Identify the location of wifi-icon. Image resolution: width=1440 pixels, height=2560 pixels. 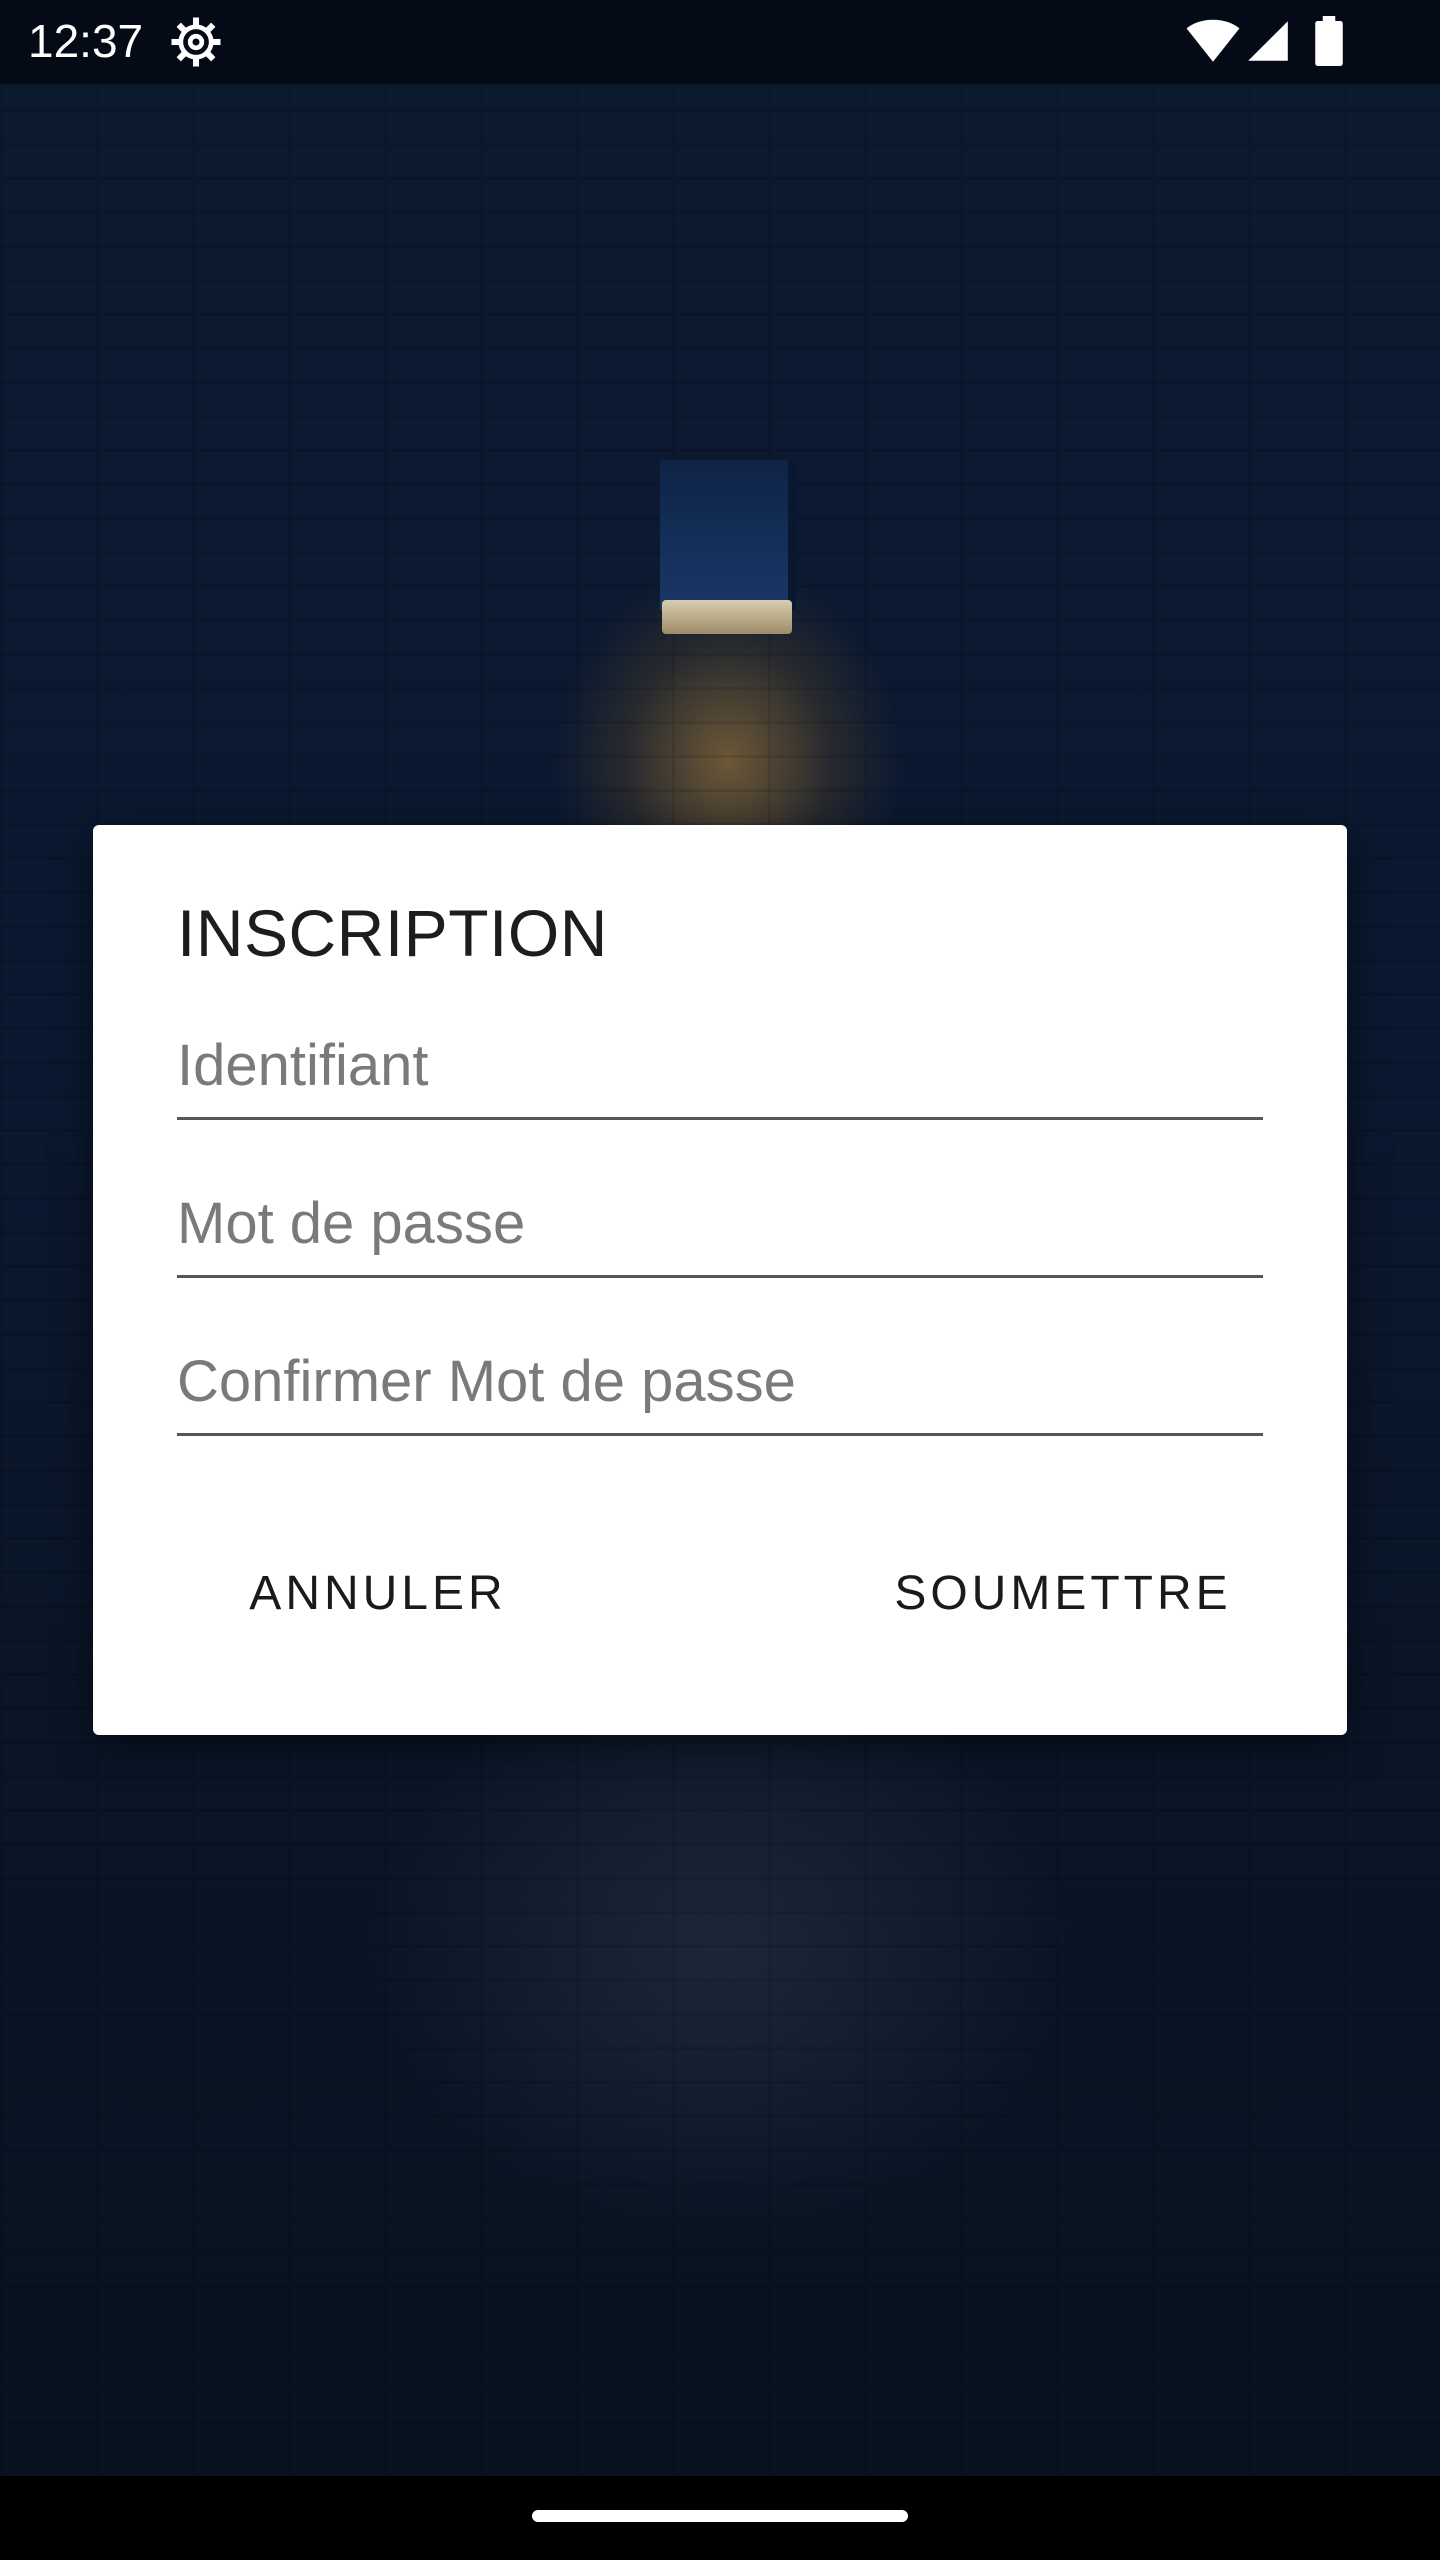
(1213, 40).